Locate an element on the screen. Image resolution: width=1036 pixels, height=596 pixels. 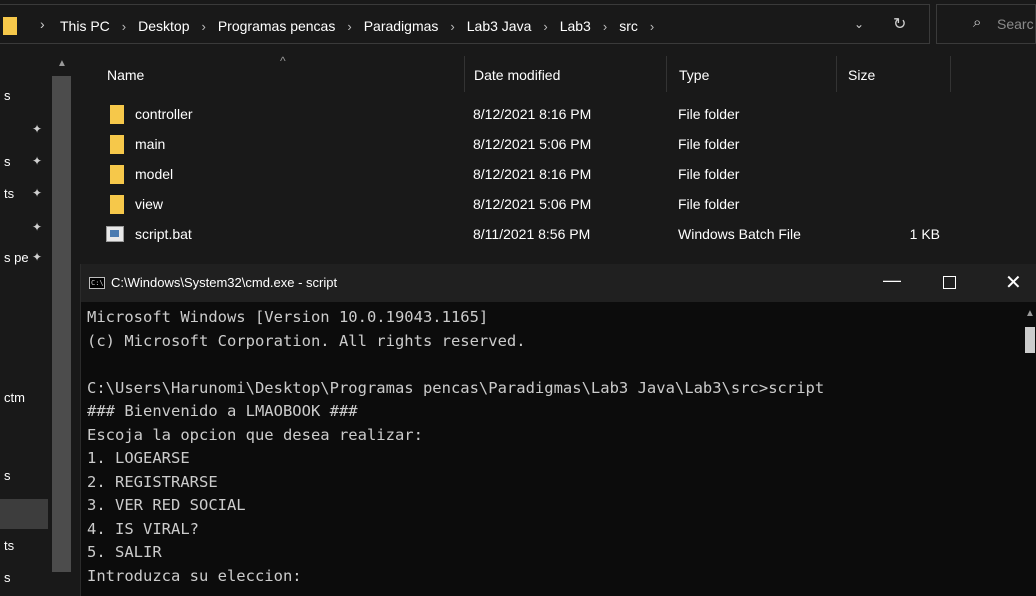
table-row: main 8/12/2021 5:06 PM File folder is located at coordinates (558, 145).